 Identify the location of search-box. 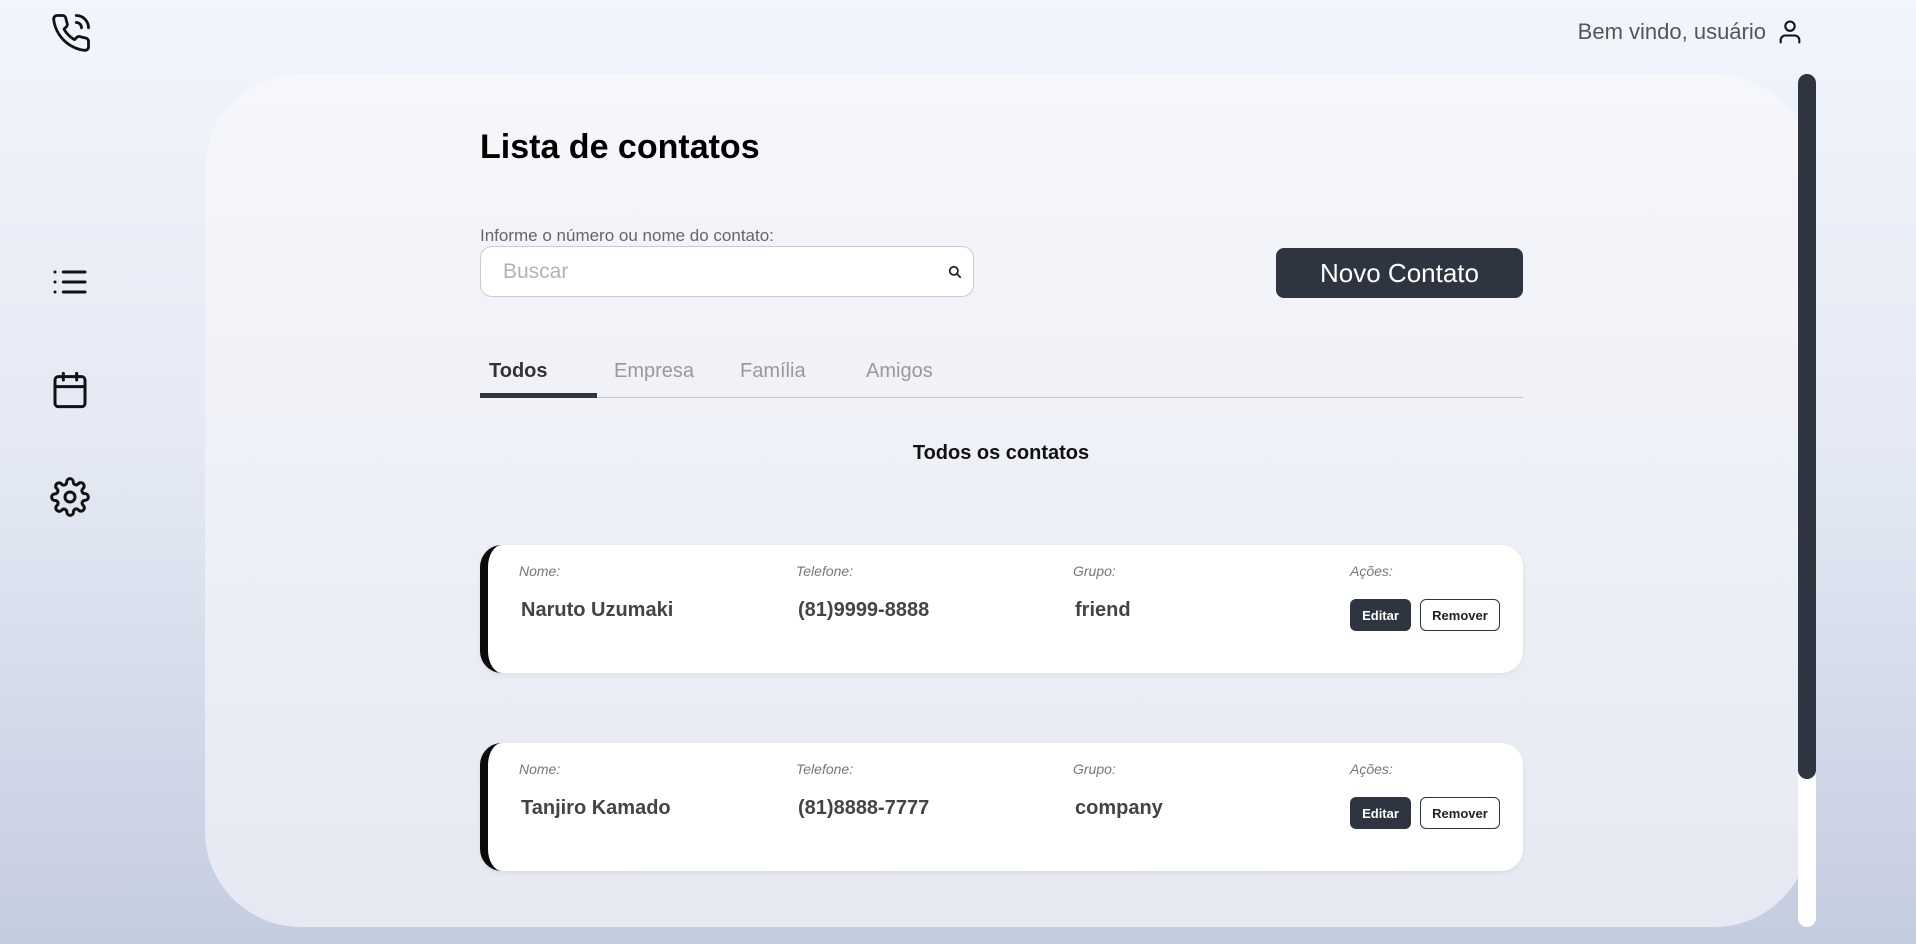
(727, 271).